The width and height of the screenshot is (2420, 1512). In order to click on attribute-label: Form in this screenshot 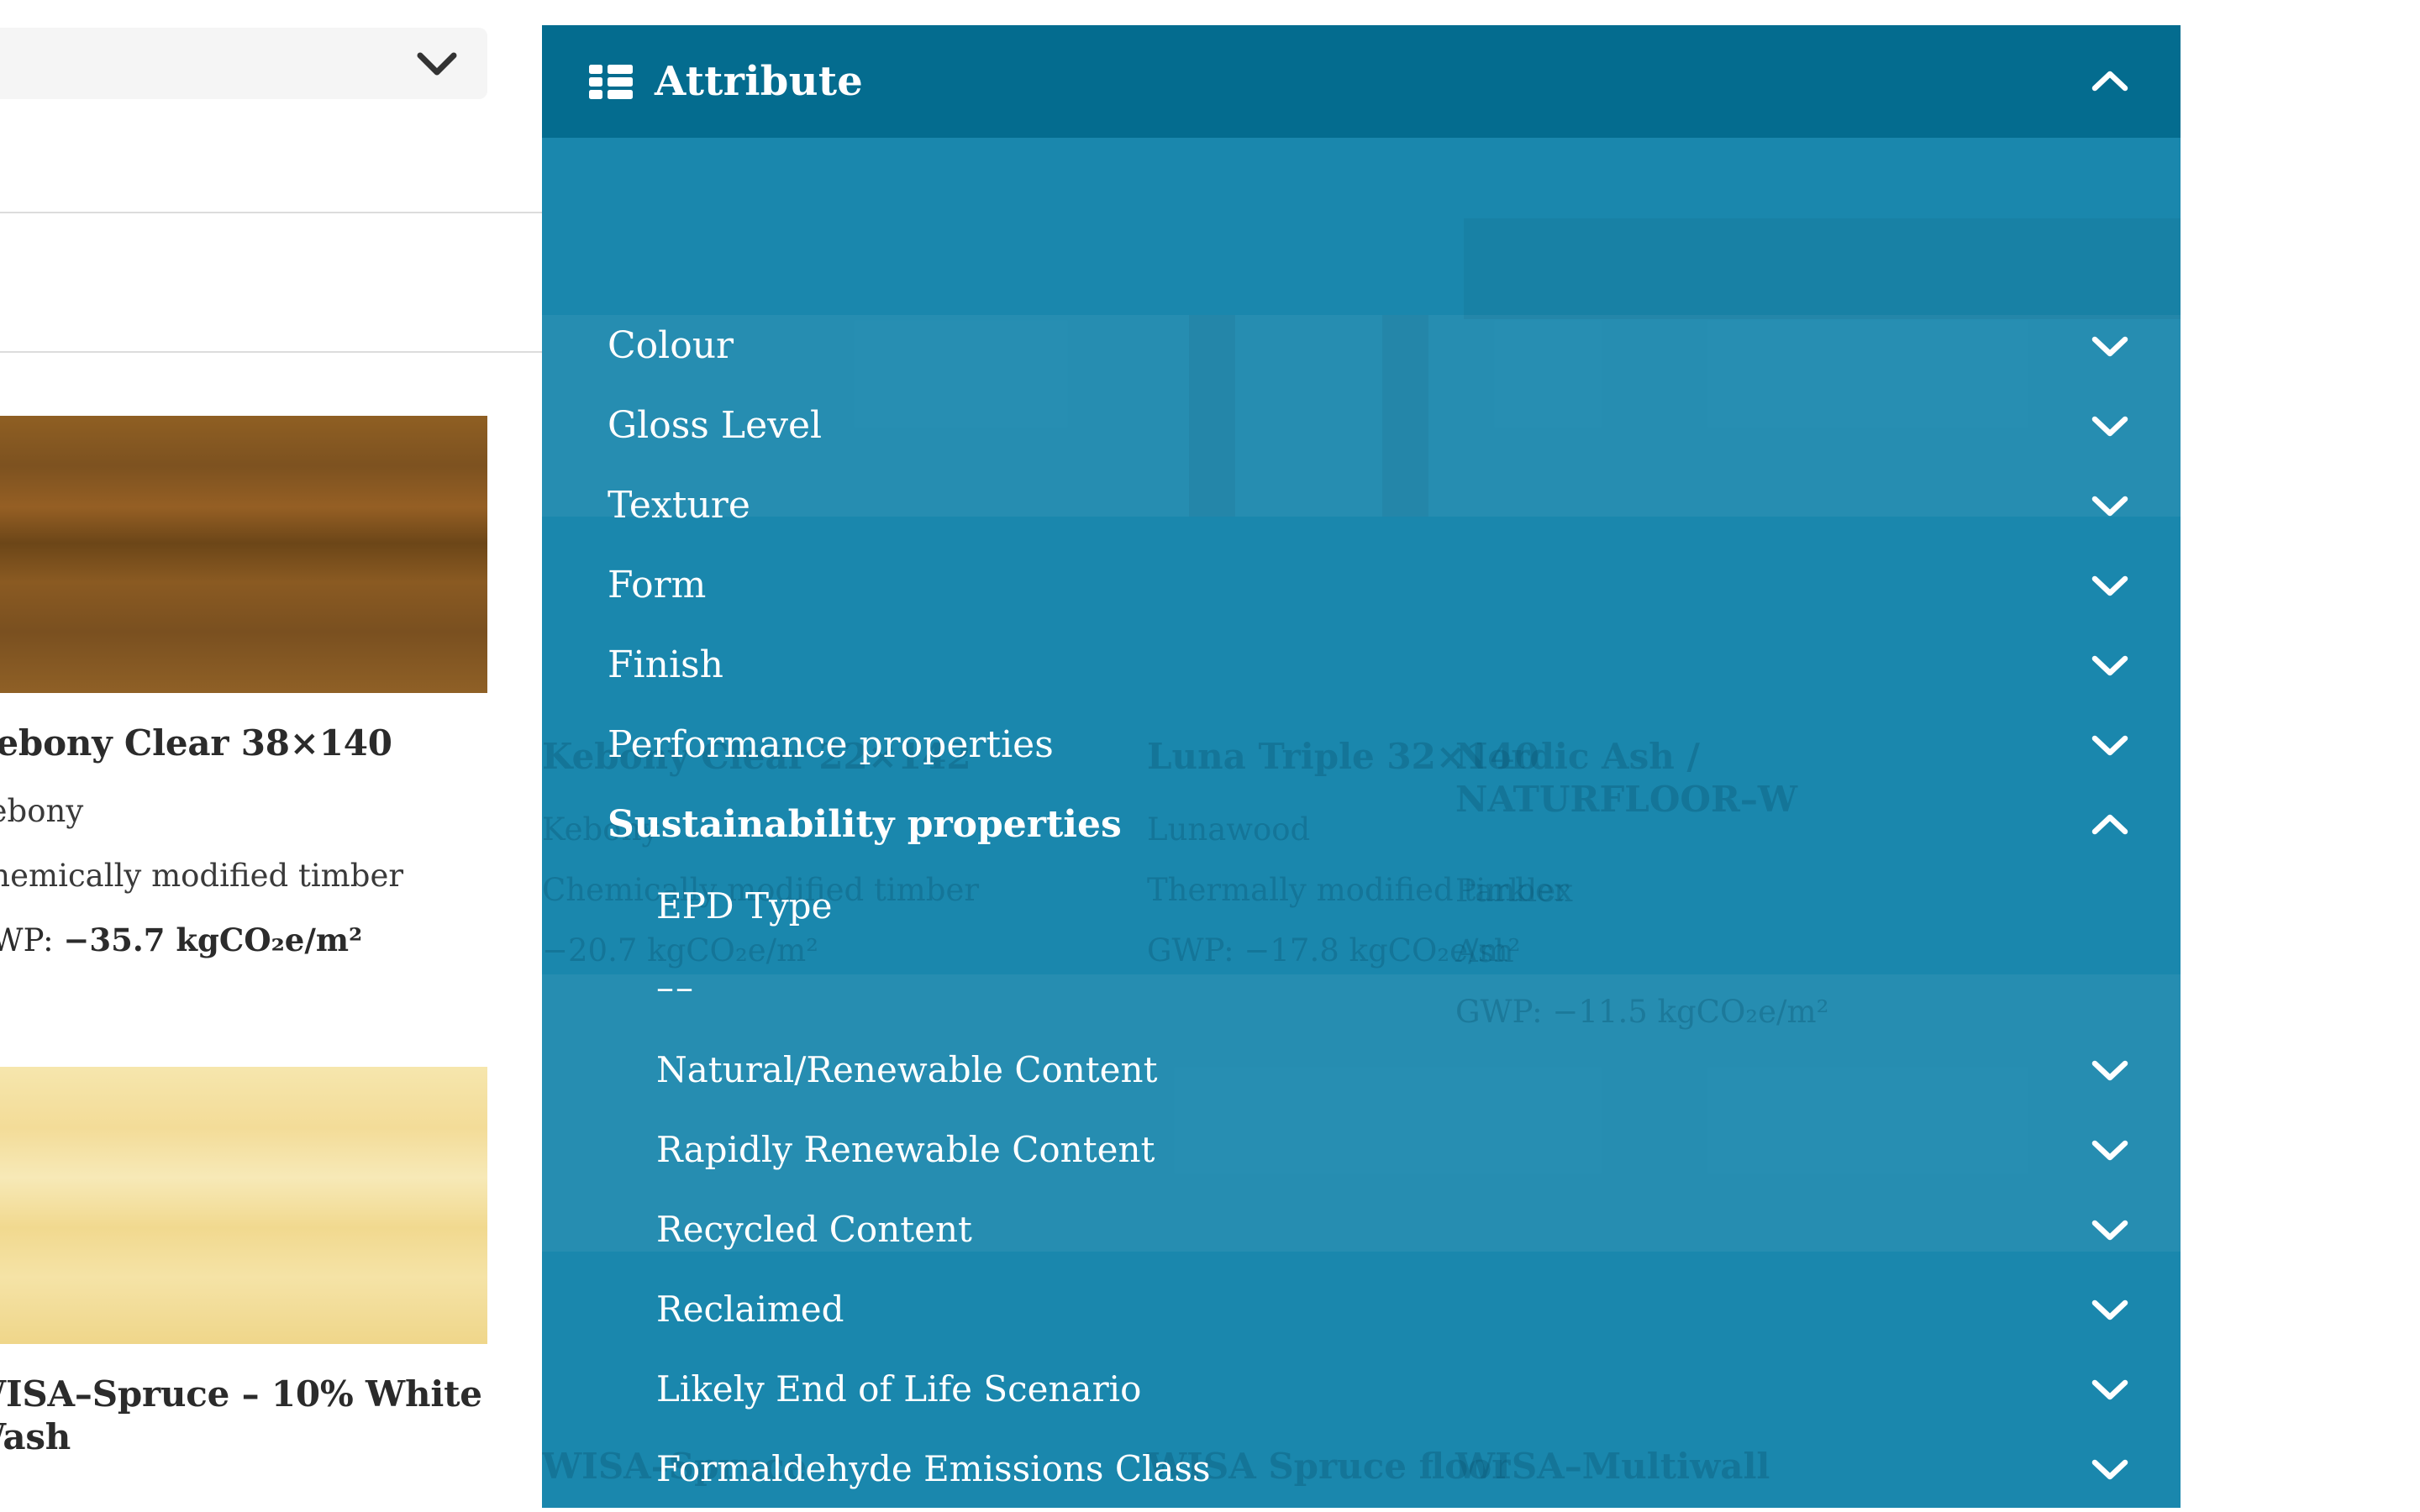, I will do `click(658, 584)`.